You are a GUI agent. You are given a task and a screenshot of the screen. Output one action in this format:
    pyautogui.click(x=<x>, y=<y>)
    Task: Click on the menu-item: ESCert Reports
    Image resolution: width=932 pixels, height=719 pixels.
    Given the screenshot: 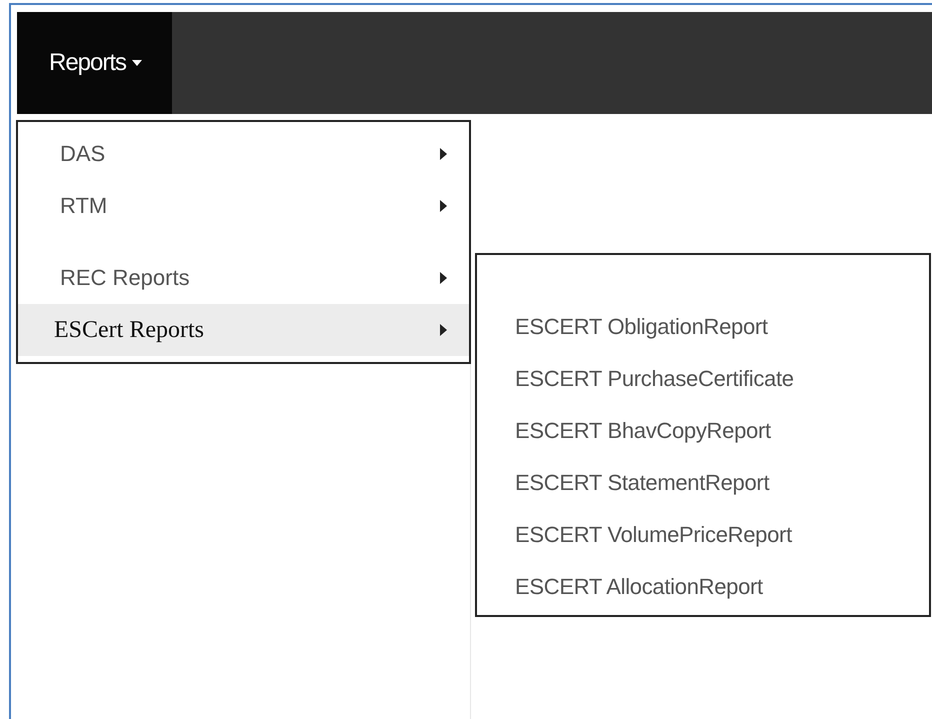 What is the action you would take?
    pyautogui.click(x=243, y=330)
    